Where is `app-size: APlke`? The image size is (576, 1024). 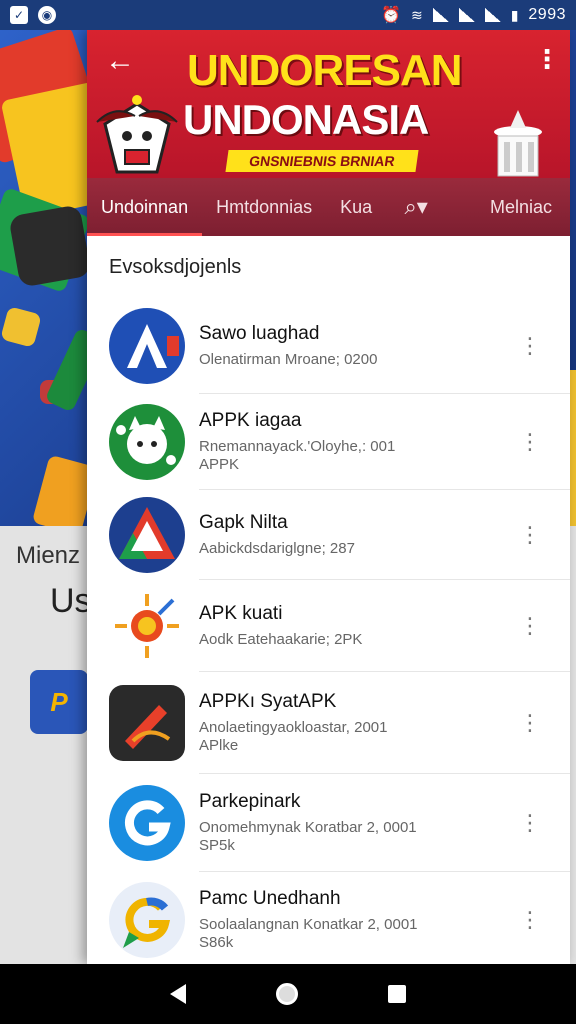 app-size: APlke is located at coordinates (219, 745).